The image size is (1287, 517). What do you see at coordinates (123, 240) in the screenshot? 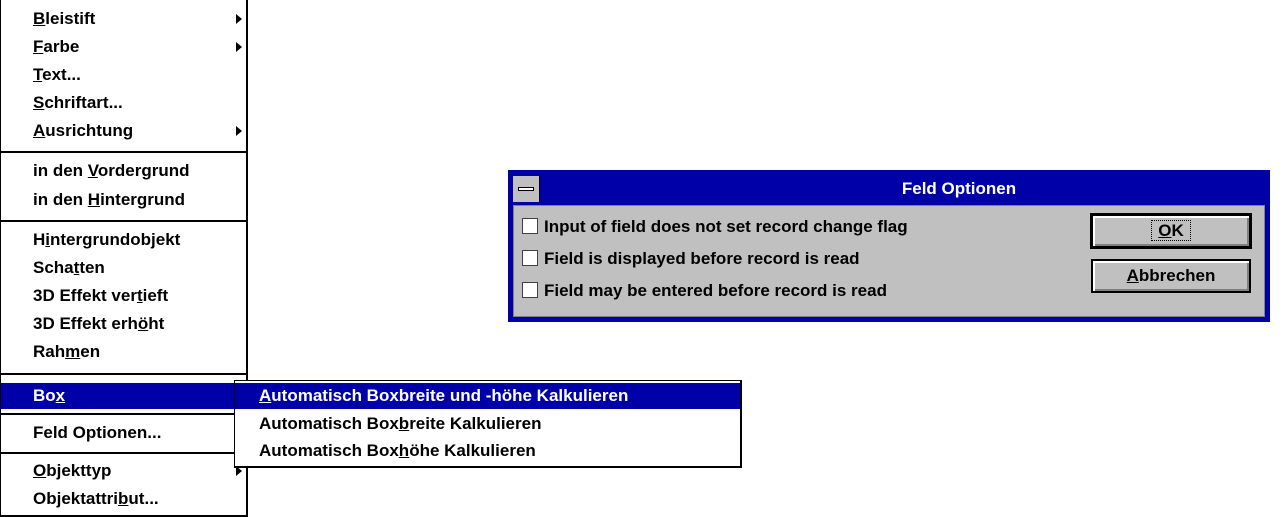
I see `menu-item-hintergrundobjekt: Hintergrundobjekt` at bounding box center [123, 240].